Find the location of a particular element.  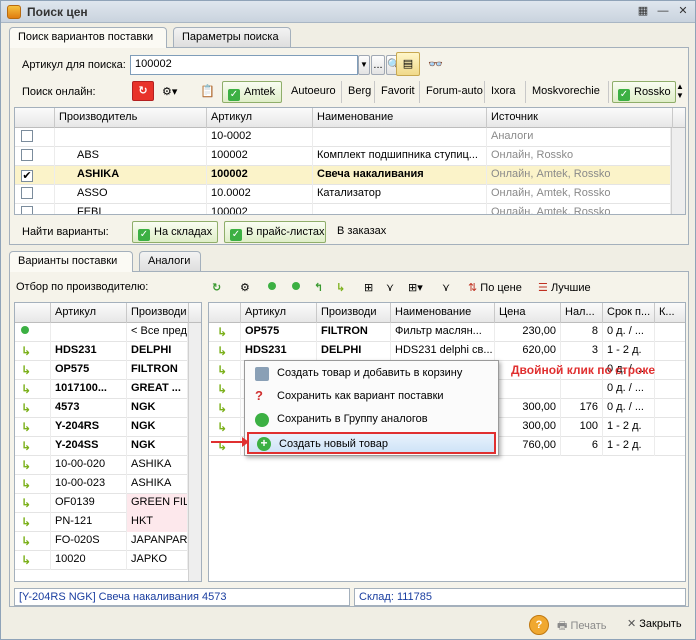

settings-icon: ⚙▾ is located at coordinates (169, 91).